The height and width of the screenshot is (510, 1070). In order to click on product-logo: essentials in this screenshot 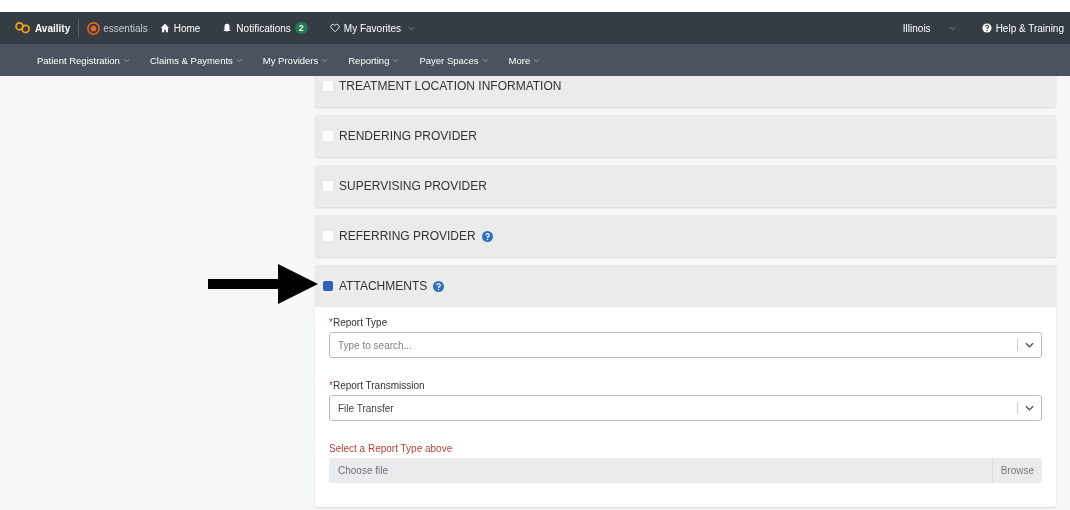, I will do `click(117, 28)`.